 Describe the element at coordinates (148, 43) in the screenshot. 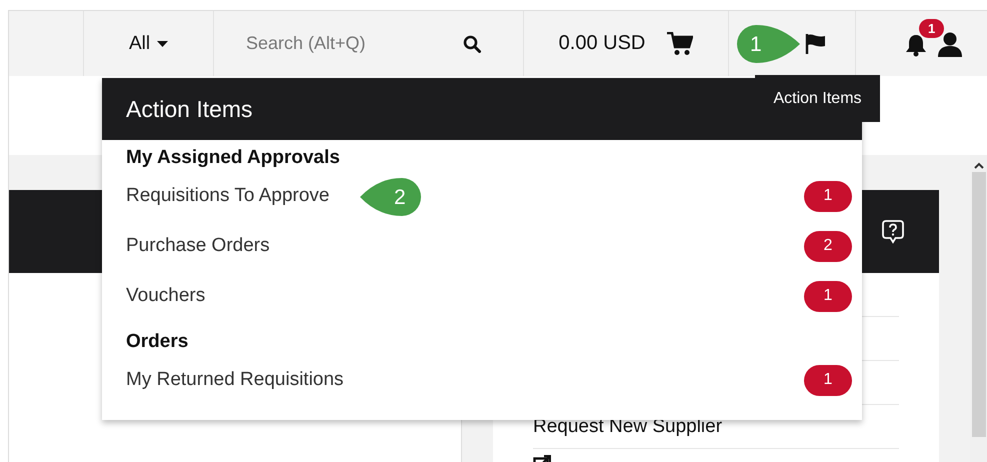

I see `scope-dropdown: All` at that location.